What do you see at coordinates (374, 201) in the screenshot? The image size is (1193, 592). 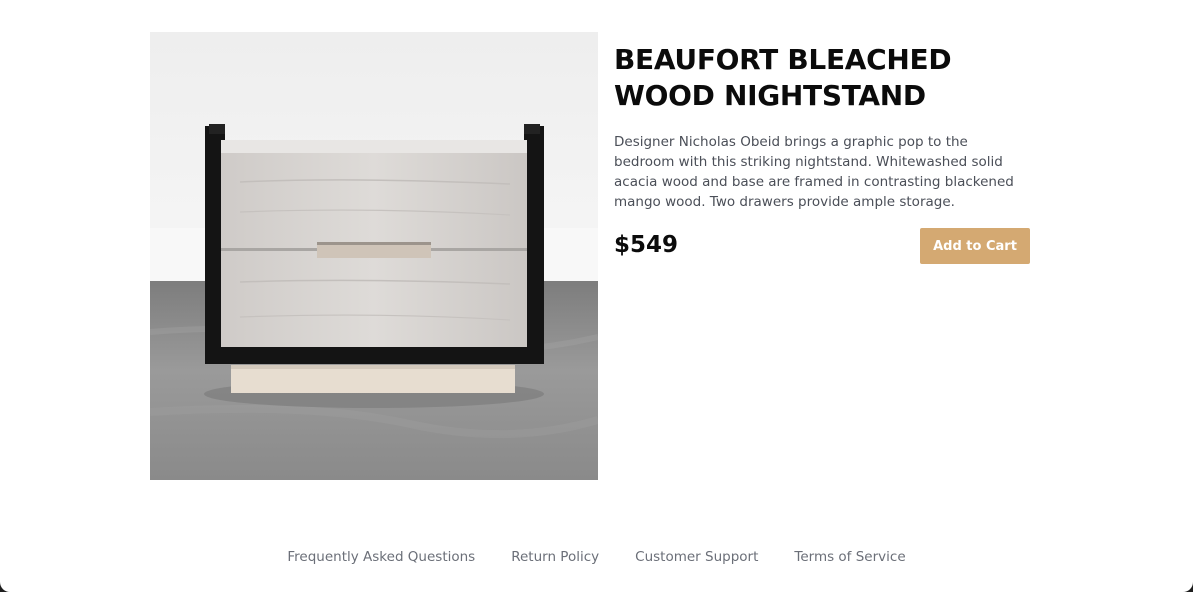 I see `drawer-top` at bounding box center [374, 201].